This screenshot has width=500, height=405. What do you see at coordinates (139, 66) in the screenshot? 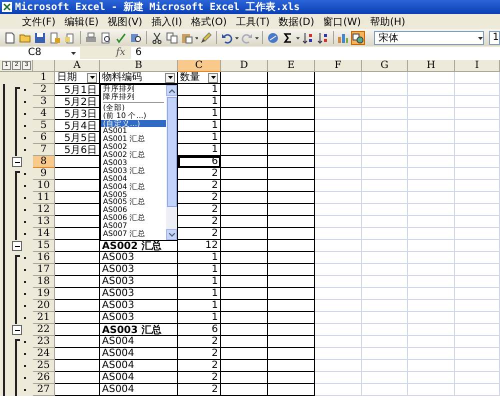
I see `column-header: B` at bounding box center [139, 66].